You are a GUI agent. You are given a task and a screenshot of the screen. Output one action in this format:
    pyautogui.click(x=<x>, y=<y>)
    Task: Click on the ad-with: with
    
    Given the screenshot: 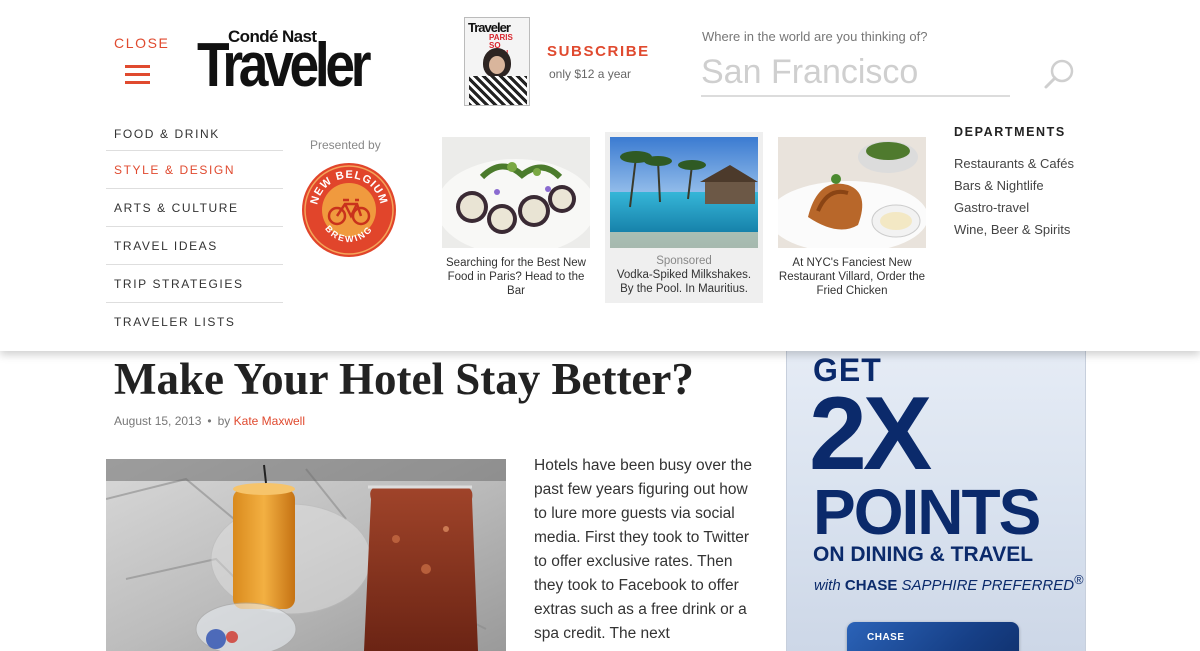 What is the action you would take?
    pyautogui.click(x=827, y=585)
    